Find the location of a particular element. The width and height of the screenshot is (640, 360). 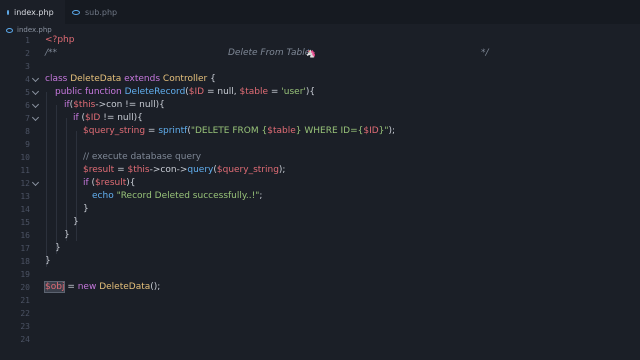

string: "DELETE FROM { is located at coordinates (229, 131).